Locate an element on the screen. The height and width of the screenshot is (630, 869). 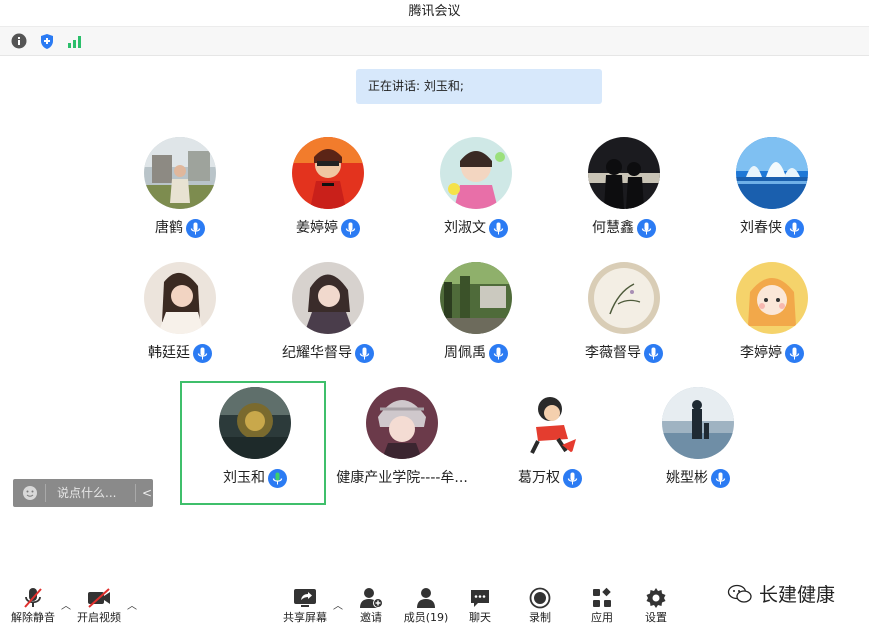
participant-tile-active-speaker: 刘玉和 is located at coordinates (255, 449).